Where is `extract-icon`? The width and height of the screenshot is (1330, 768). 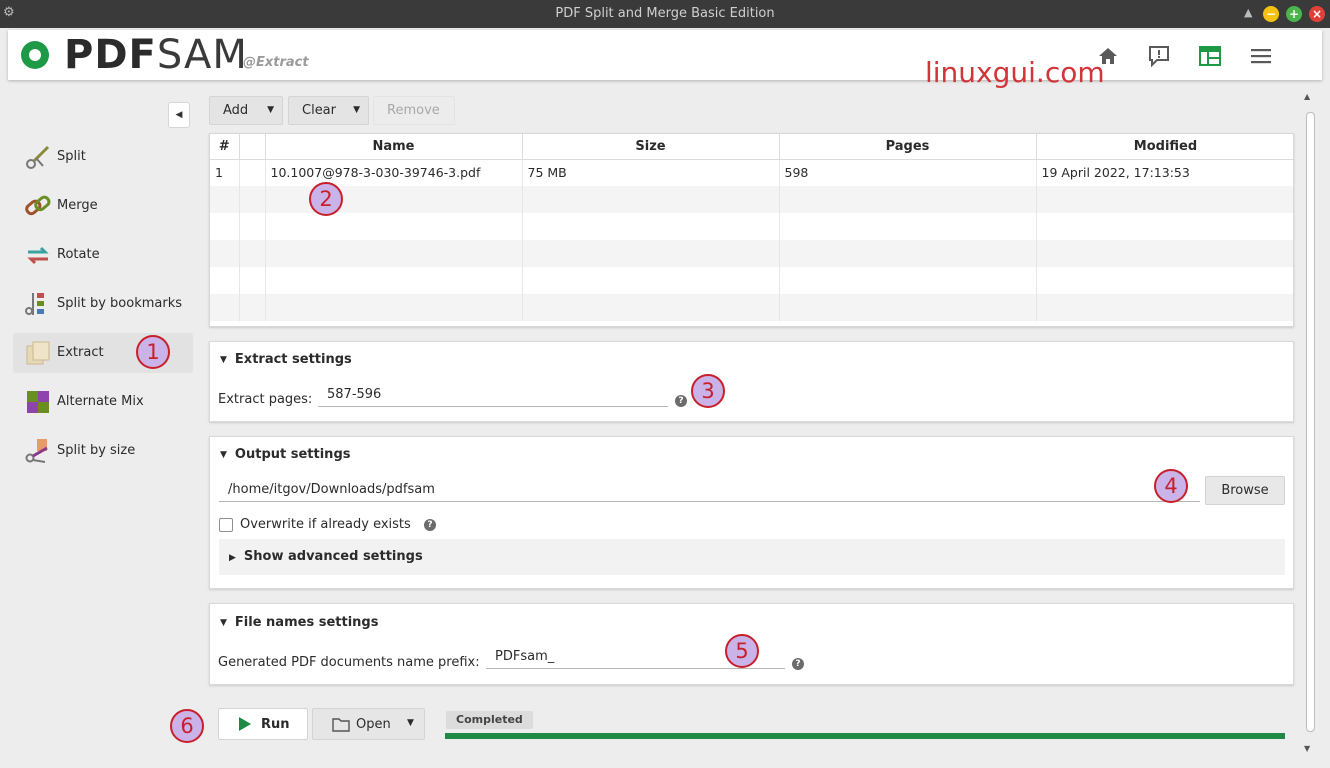
extract-icon is located at coordinates (38, 353).